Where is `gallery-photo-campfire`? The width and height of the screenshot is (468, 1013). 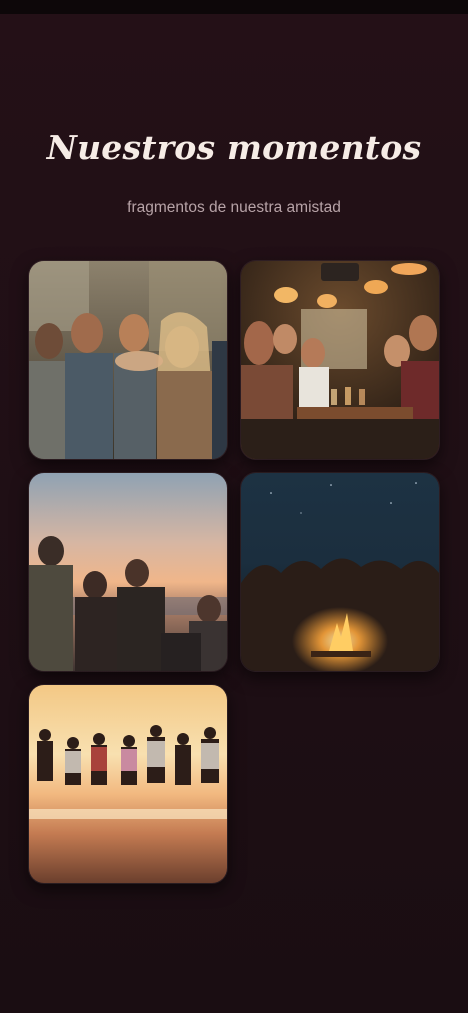
gallery-photo-campfire is located at coordinates (340, 572).